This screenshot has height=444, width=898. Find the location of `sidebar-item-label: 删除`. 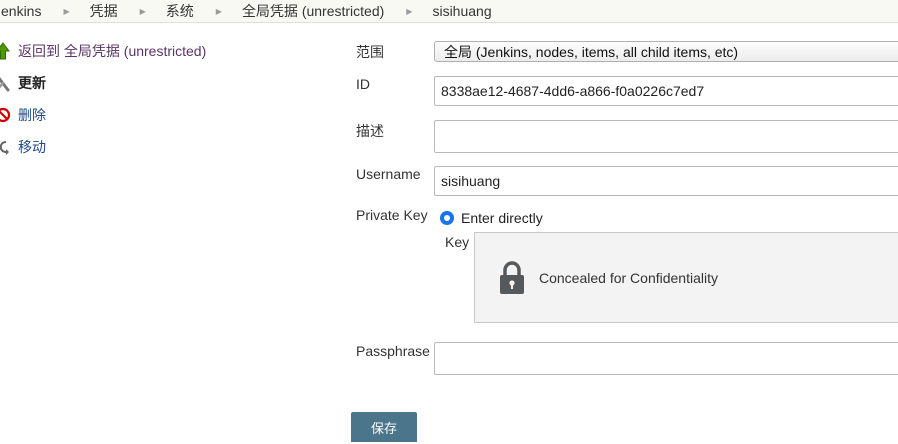

sidebar-item-label: 删除 is located at coordinates (32, 115).